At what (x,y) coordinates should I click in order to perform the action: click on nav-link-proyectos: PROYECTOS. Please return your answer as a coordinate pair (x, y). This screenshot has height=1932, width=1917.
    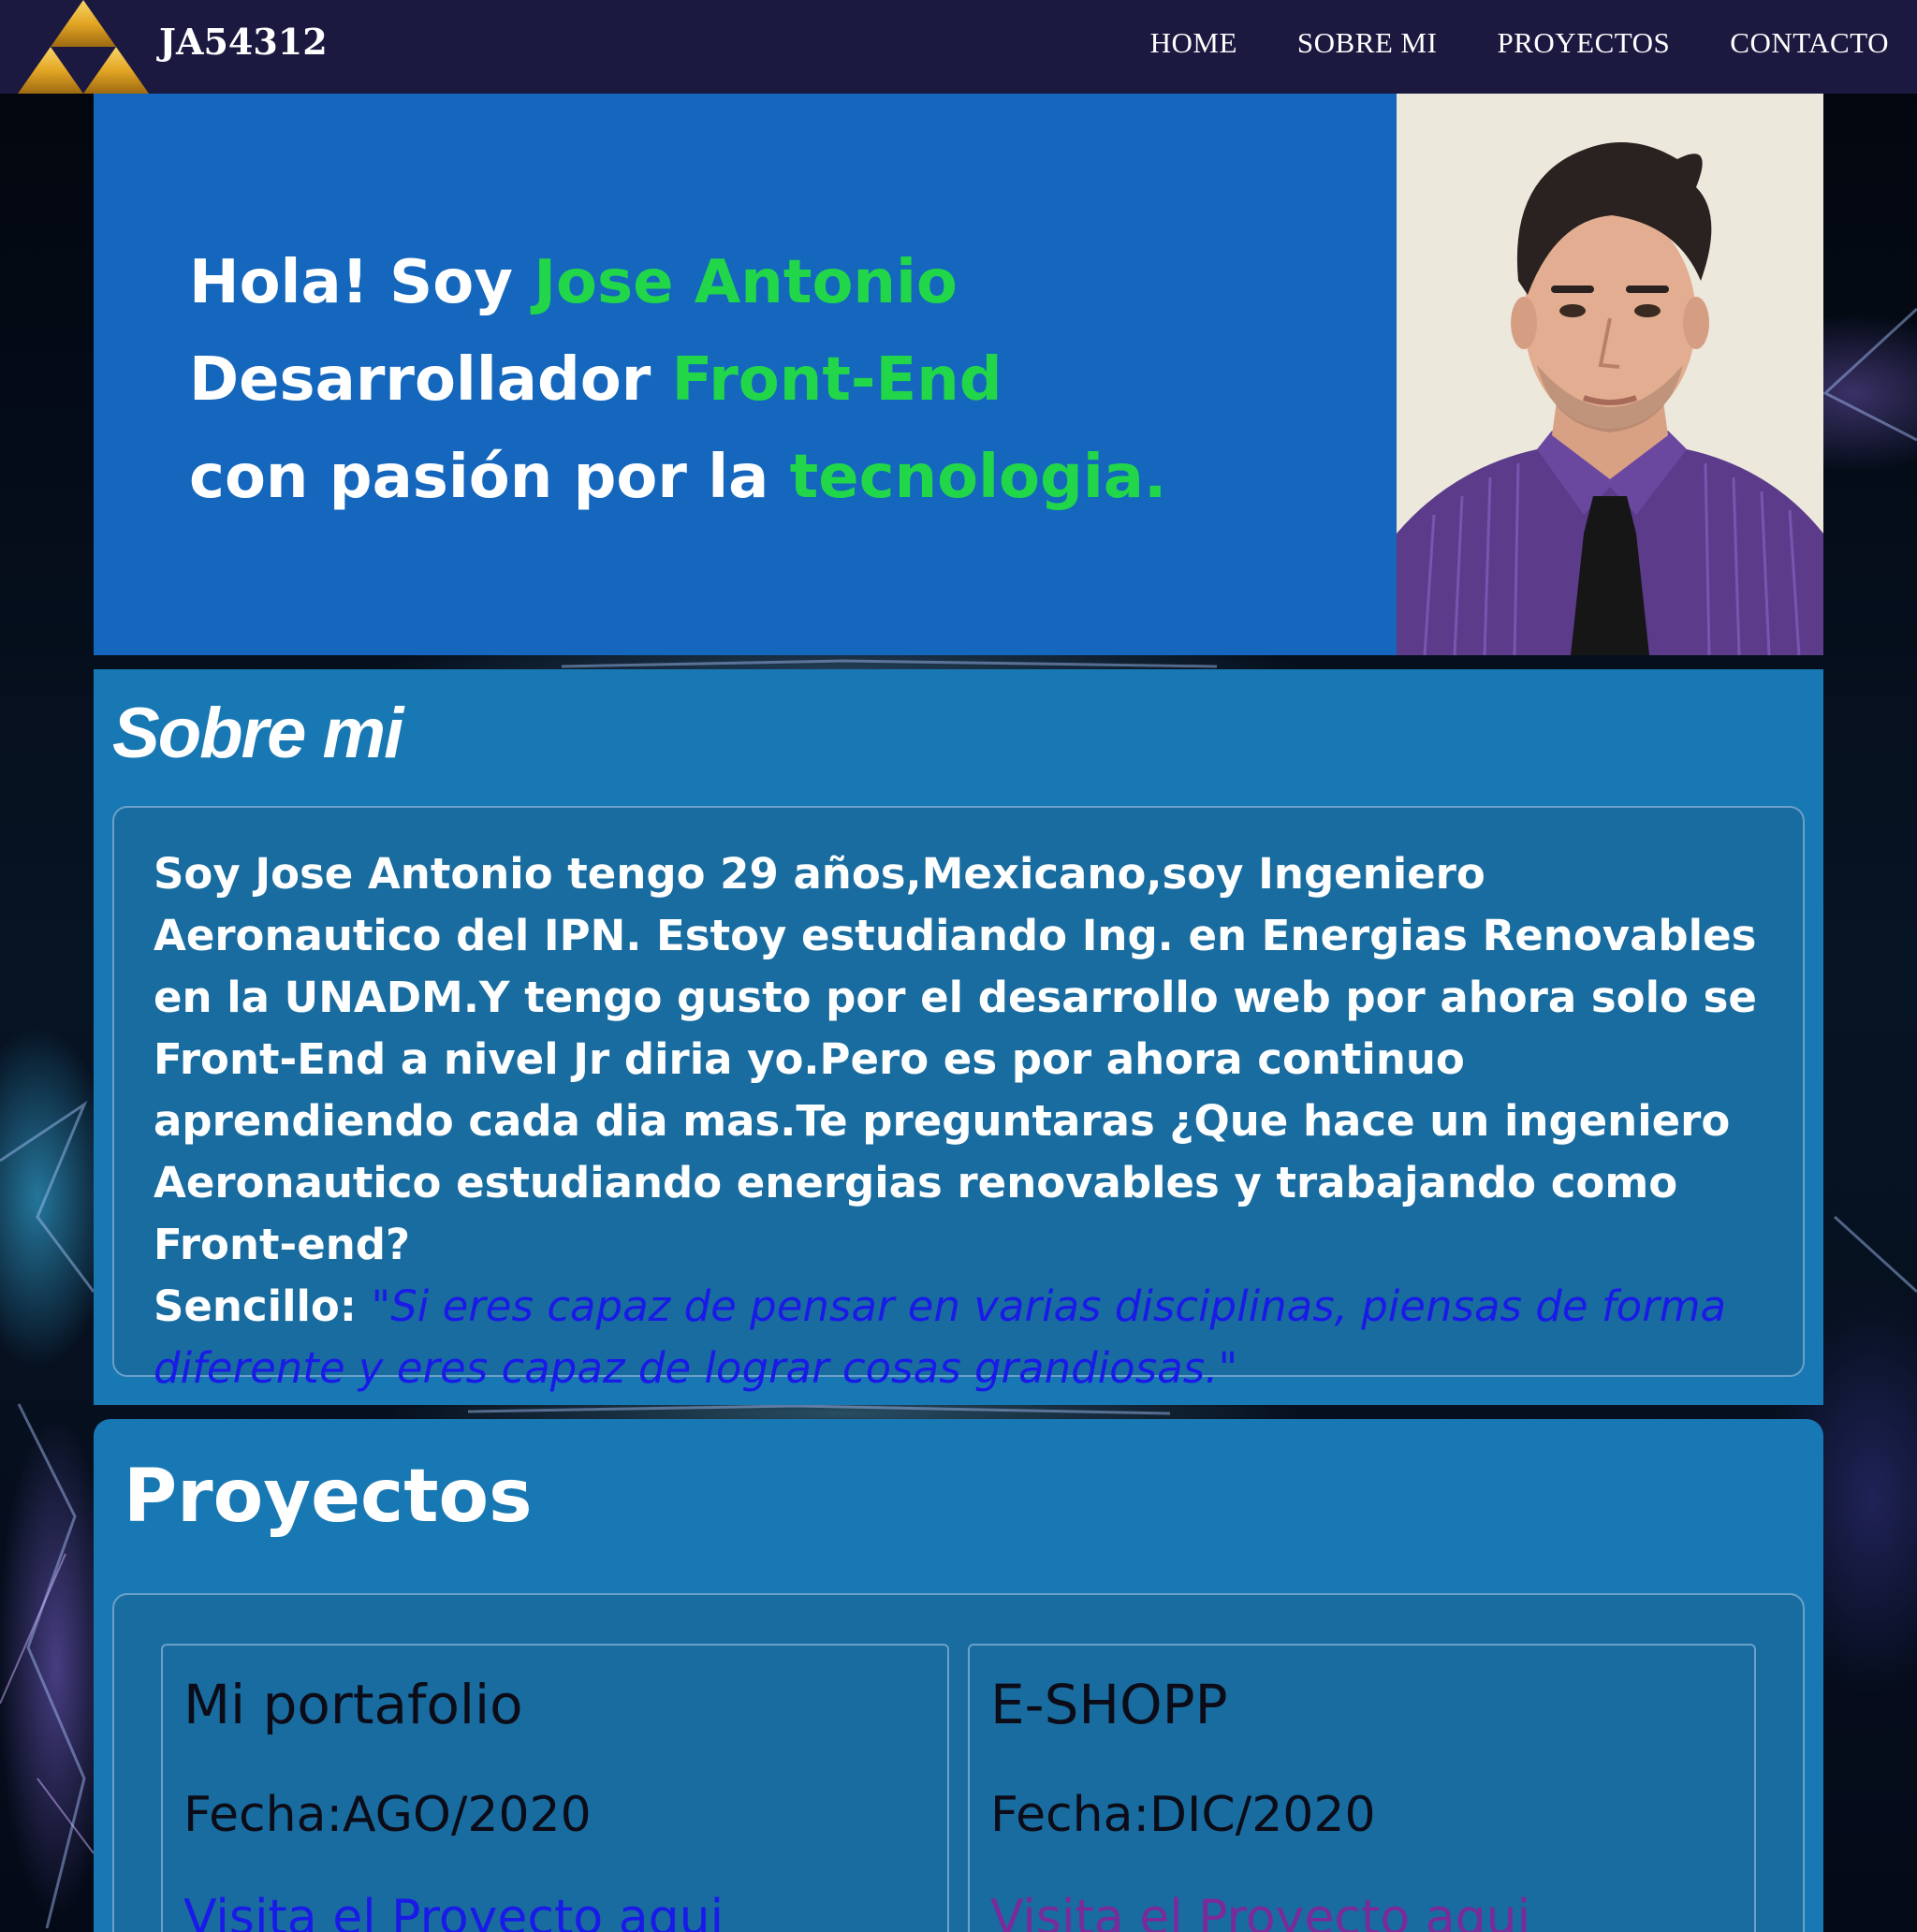
    Looking at the image, I should click on (1583, 43).